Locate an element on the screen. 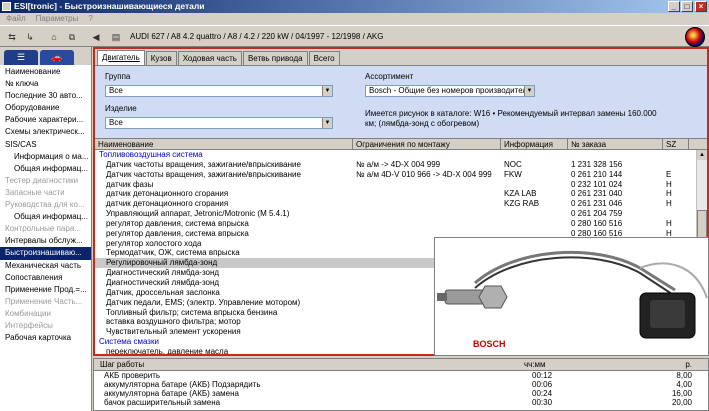  sidebar-item: № ключа is located at coordinates (45, 84).